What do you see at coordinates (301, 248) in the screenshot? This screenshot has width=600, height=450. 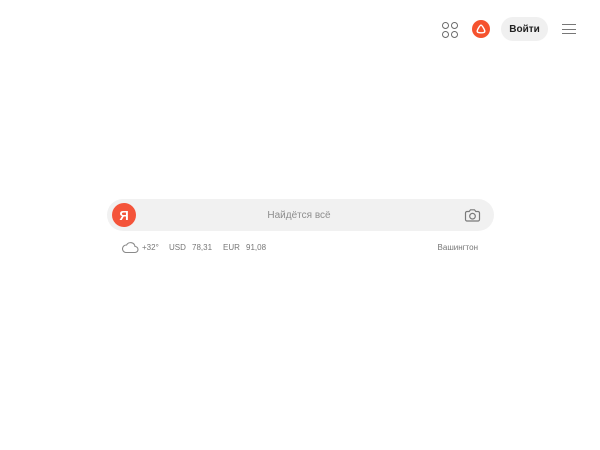 I see `info-row: +32° USD 78,31 EUR 91,08 Вашингтон` at bounding box center [301, 248].